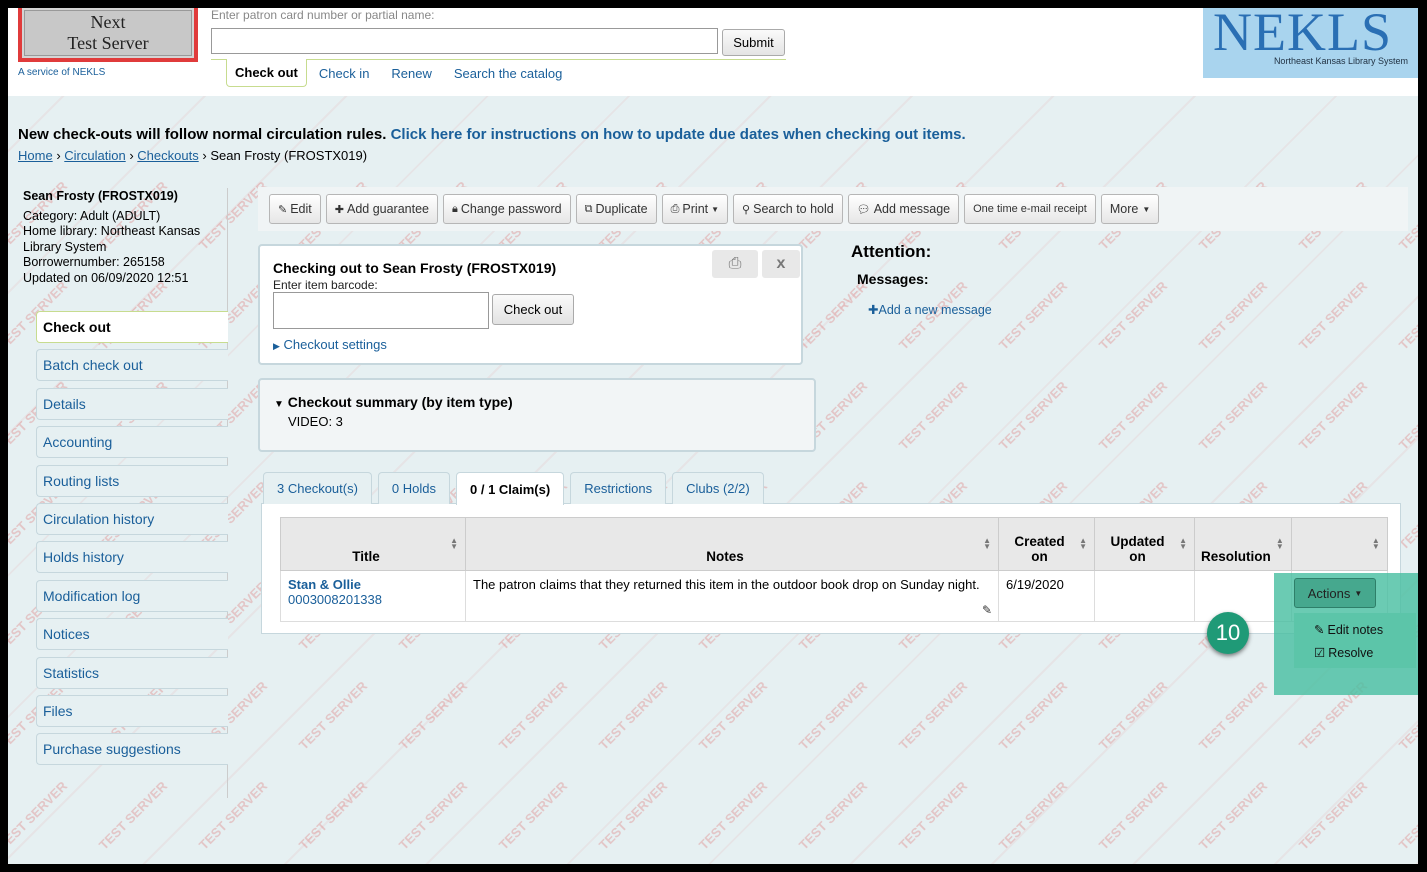  What do you see at coordinates (106, 277) in the screenshot?
I see `patron-updated: Updated on 06/09/2020 12:51` at bounding box center [106, 277].